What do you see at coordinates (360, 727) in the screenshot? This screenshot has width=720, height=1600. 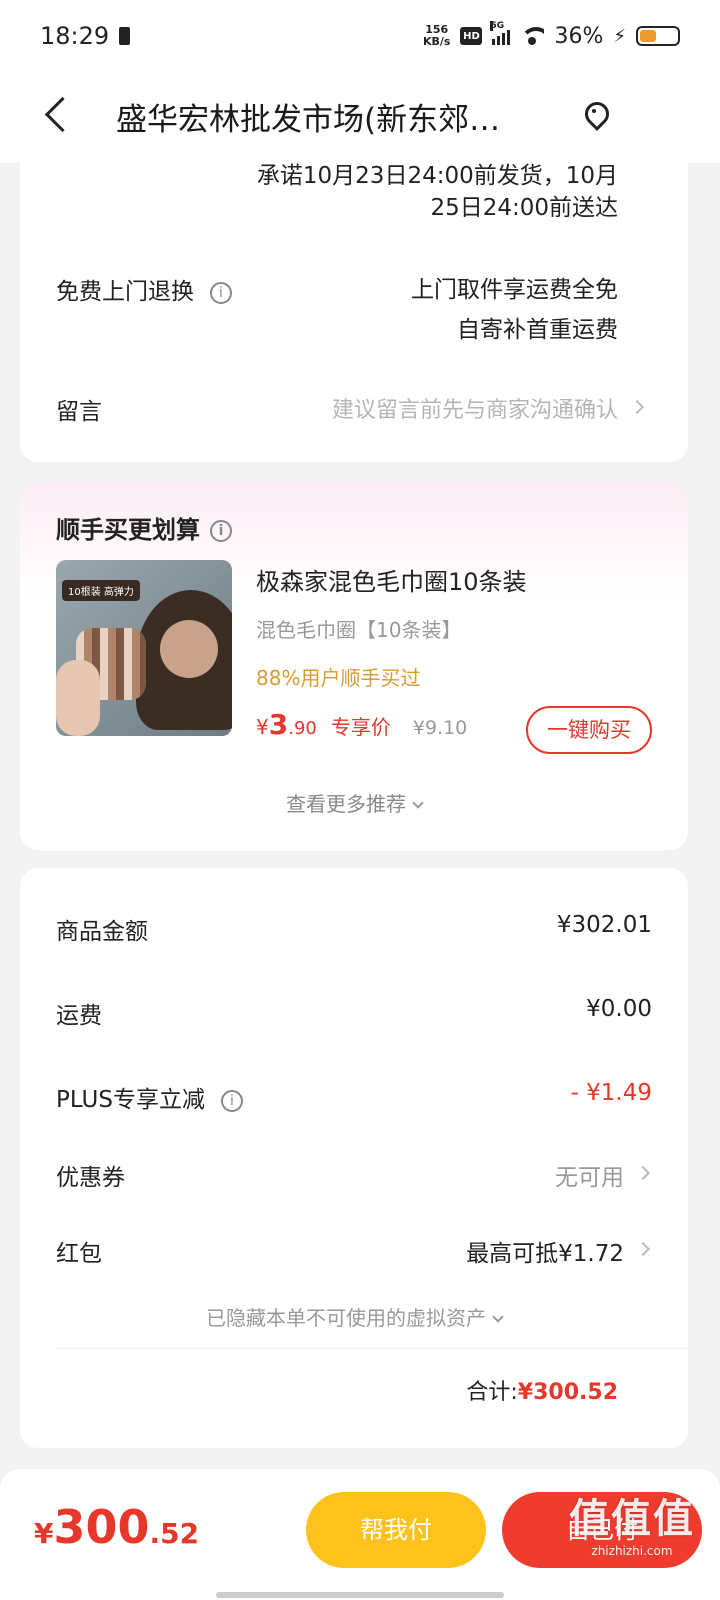 I see `exclusive-price-tag: 专享价` at bounding box center [360, 727].